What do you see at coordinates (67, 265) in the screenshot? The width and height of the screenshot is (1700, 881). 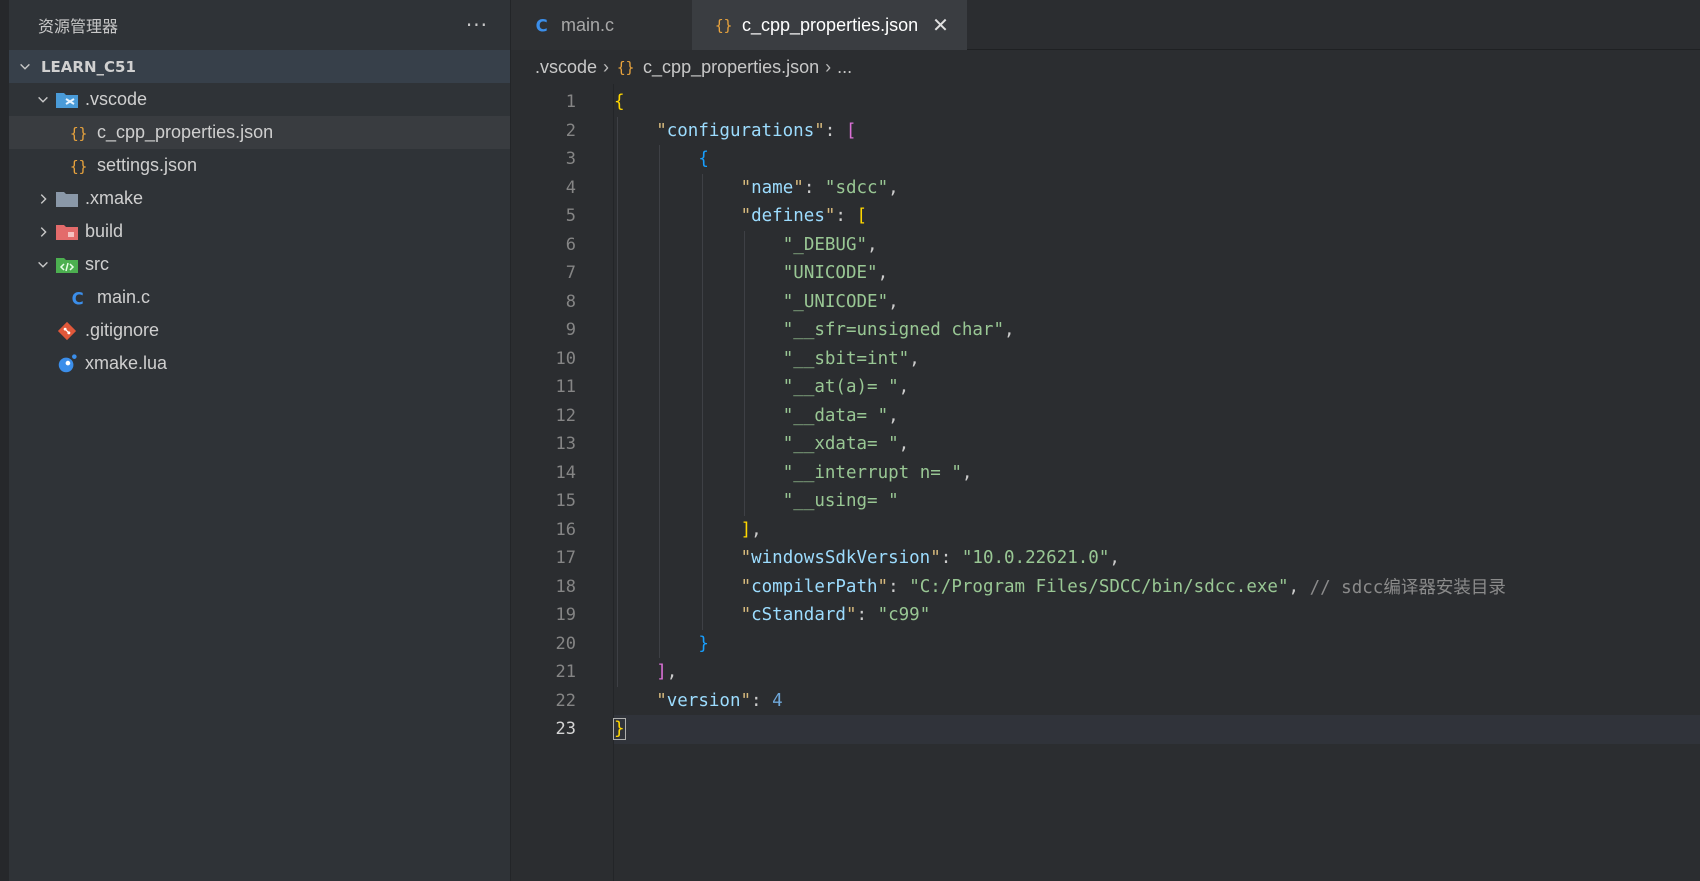 I see `src-folder-icon` at bounding box center [67, 265].